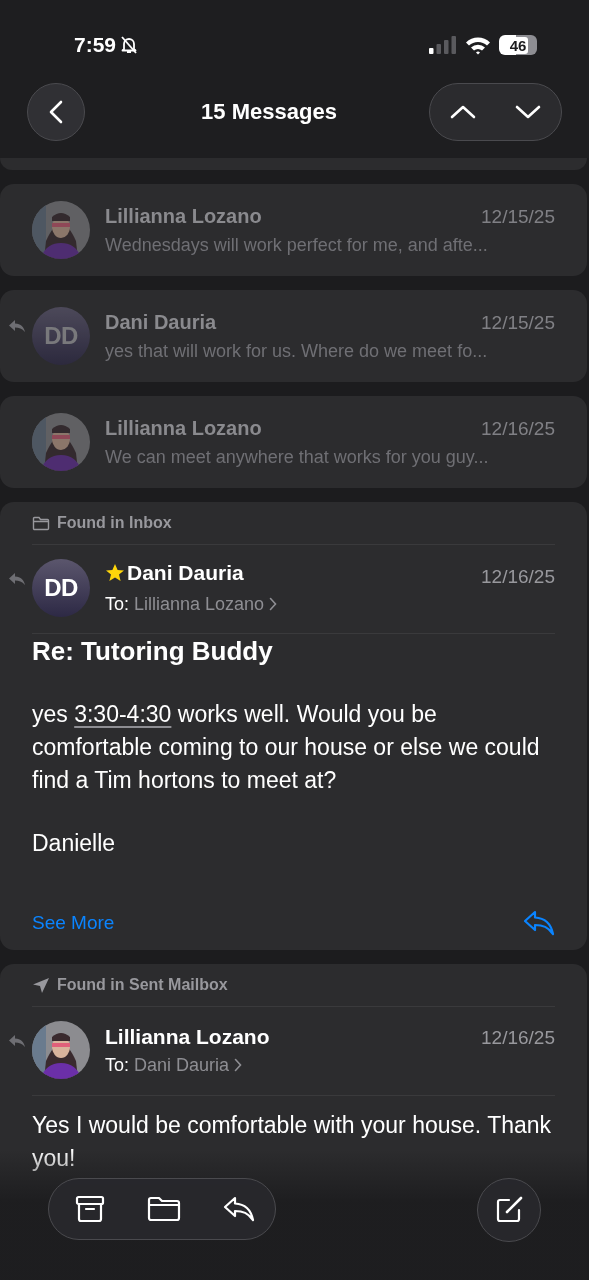  Describe the element at coordinates (114, 523) in the screenshot. I see `mailbox-label: Found in Inbox` at that location.